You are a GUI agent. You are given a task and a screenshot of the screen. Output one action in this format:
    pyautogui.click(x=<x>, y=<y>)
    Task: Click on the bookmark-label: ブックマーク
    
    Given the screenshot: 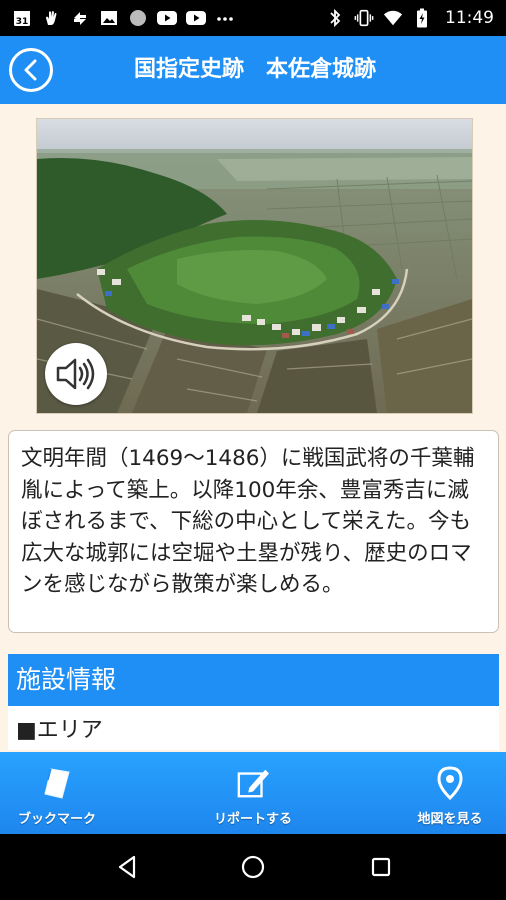 What is the action you would take?
    pyautogui.click(x=56, y=819)
    